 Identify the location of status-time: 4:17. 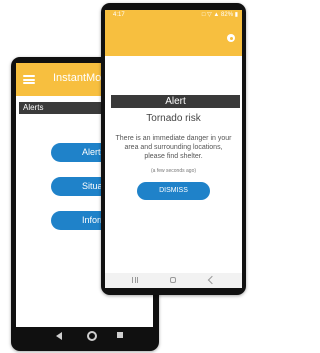
(119, 15).